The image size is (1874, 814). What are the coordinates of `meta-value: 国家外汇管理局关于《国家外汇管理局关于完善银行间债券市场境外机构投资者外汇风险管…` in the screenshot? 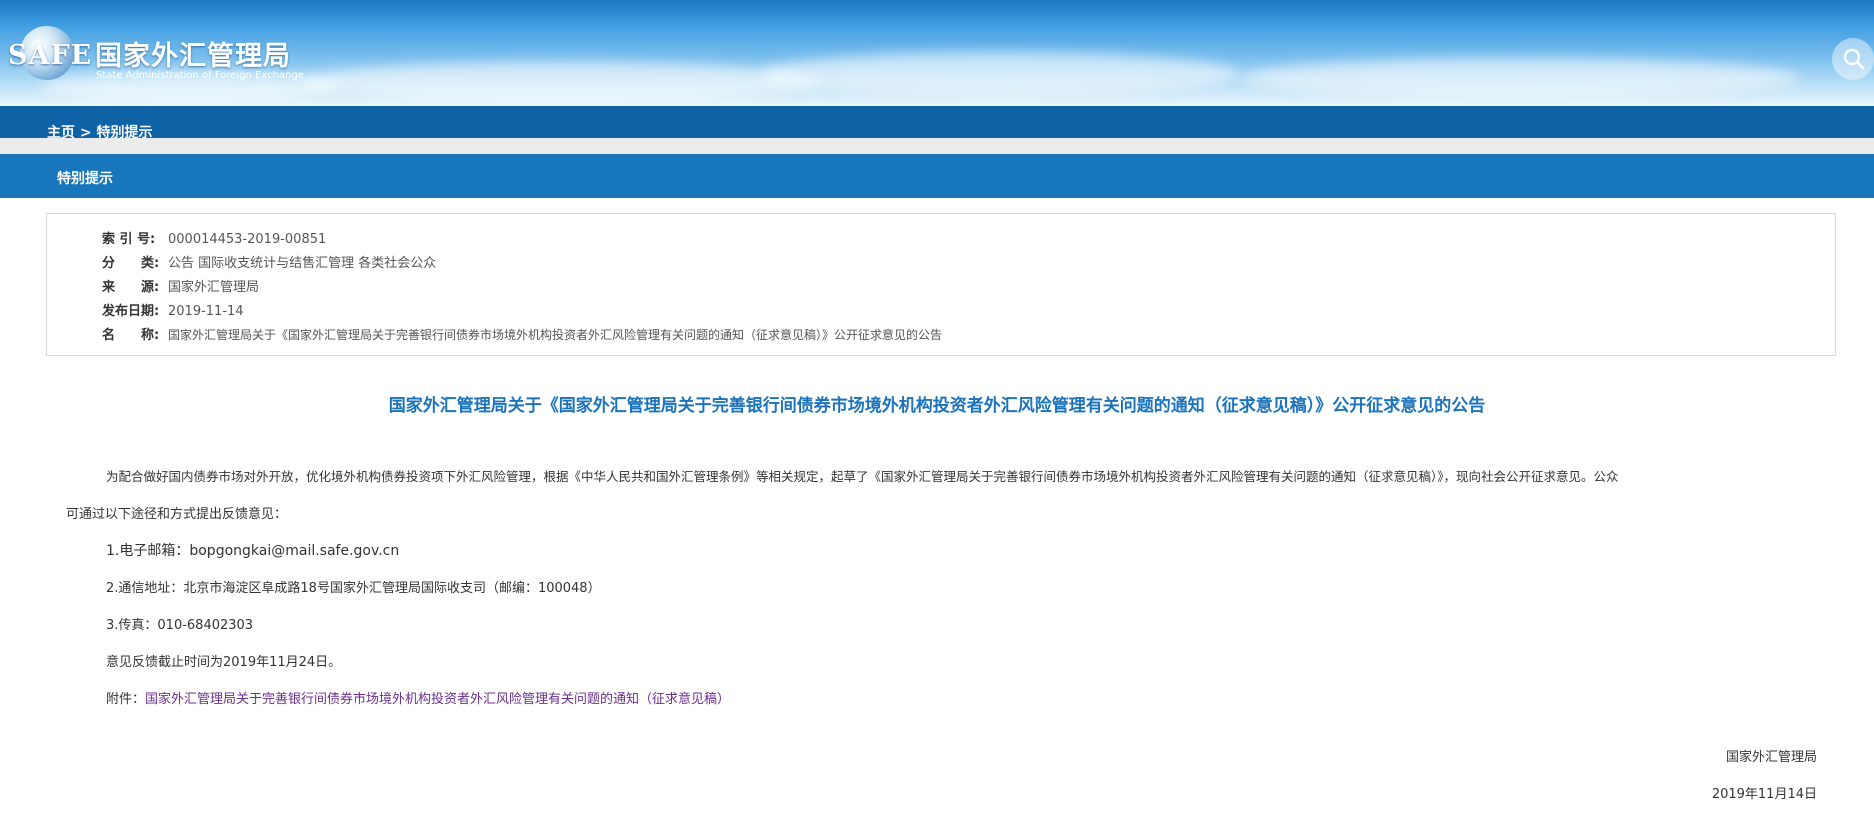 It's located at (555, 335).